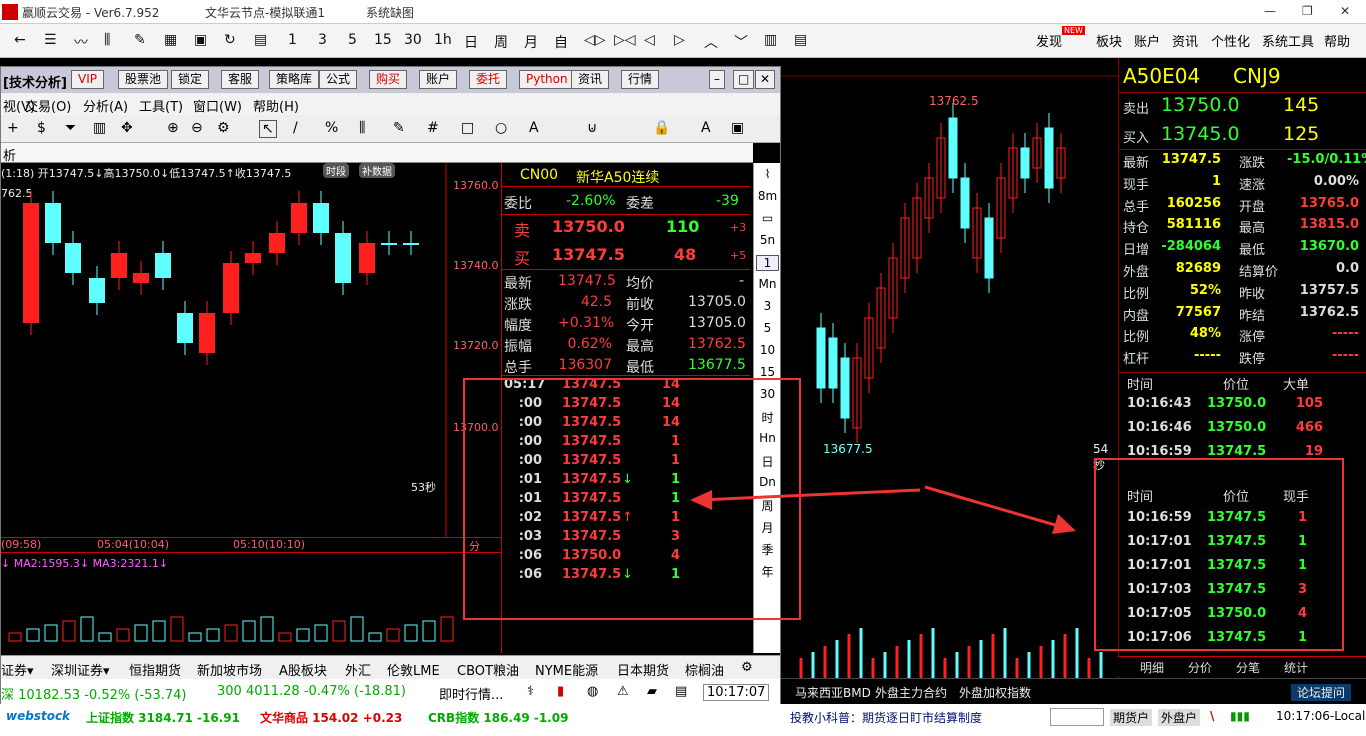 The height and width of the screenshot is (736, 1366). What do you see at coordinates (765, 79) in the screenshot?
I see `win-close-icon: ✕` at bounding box center [765, 79].